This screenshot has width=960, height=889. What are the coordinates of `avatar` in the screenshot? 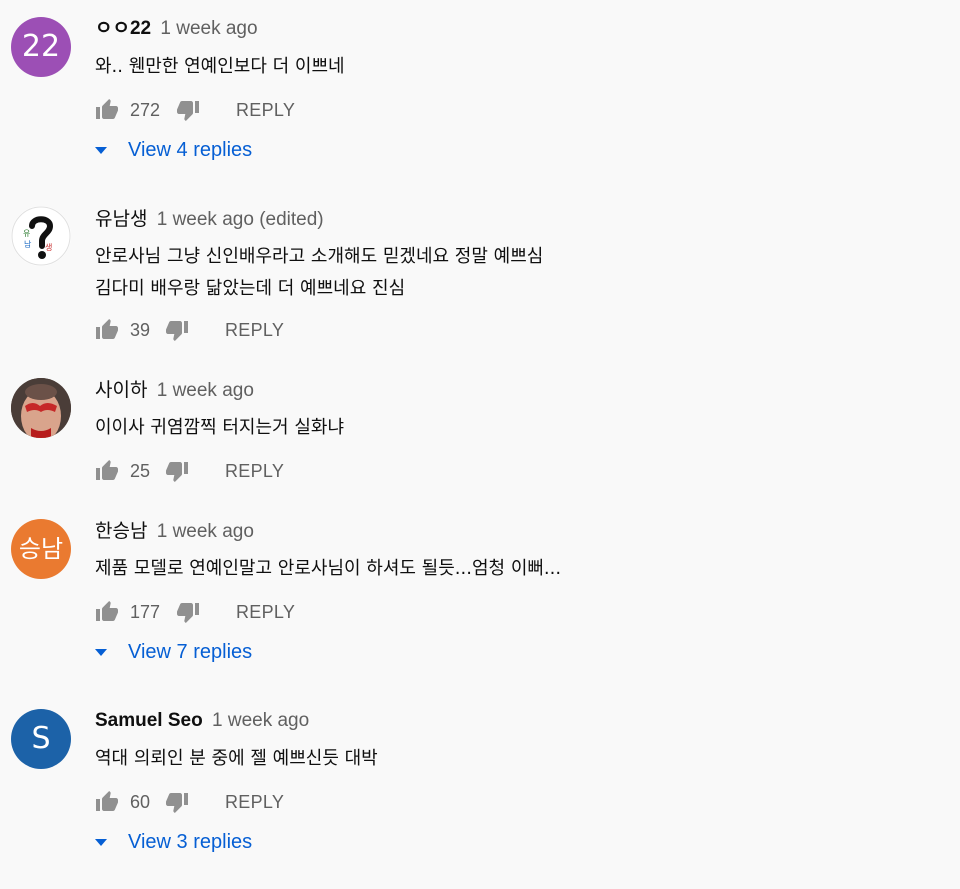 It's located at (41, 408).